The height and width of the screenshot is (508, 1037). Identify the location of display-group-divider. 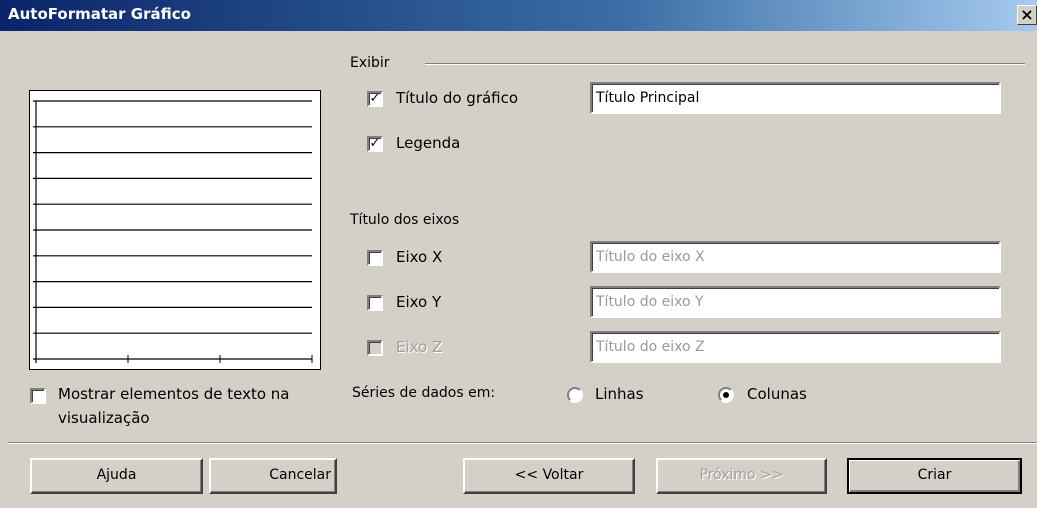
(725, 64).